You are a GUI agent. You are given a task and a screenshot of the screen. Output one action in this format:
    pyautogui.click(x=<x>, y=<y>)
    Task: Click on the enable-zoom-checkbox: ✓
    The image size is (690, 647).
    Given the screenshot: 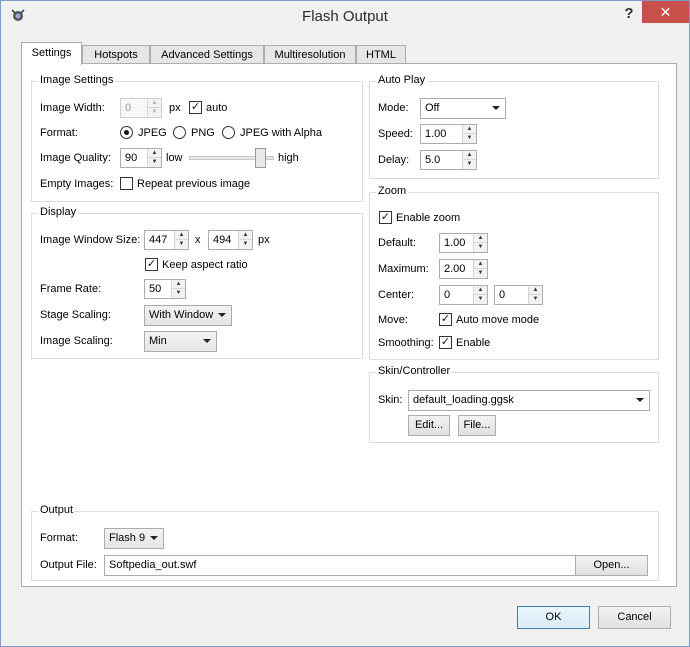 What is the action you would take?
    pyautogui.click(x=385, y=217)
    